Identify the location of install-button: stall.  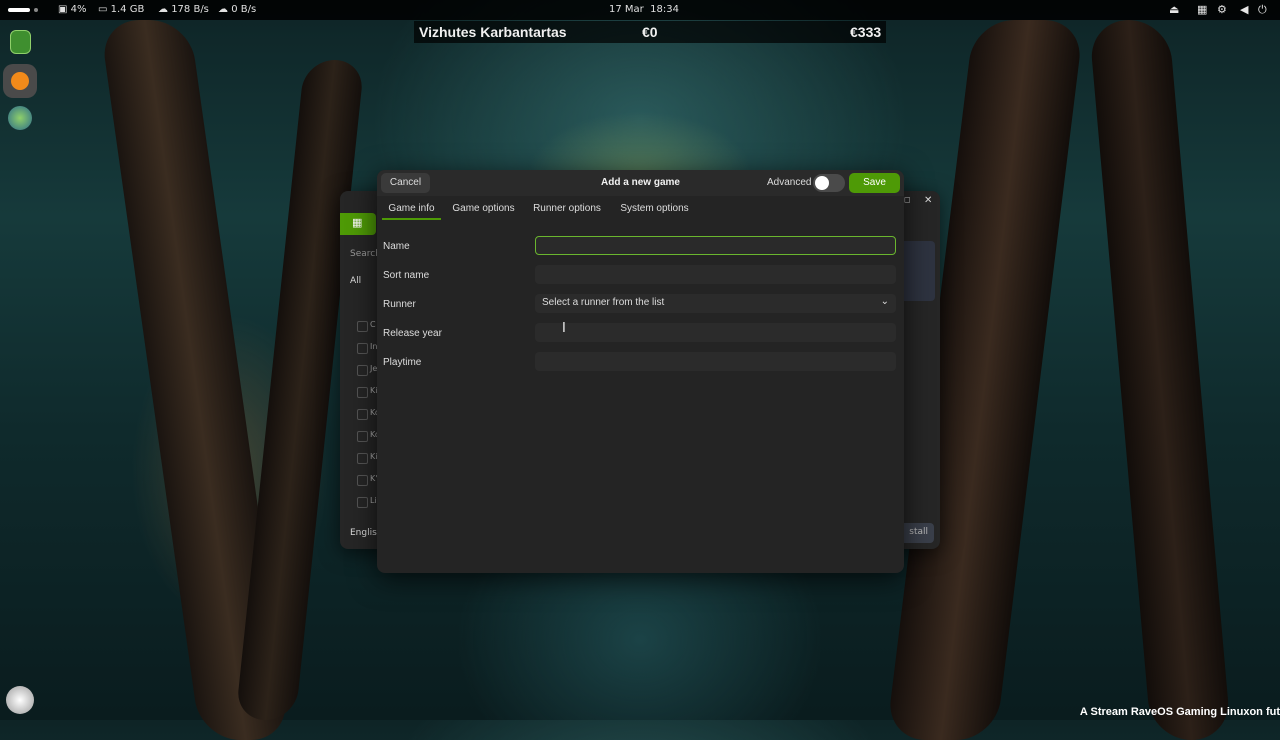
(917, 533).